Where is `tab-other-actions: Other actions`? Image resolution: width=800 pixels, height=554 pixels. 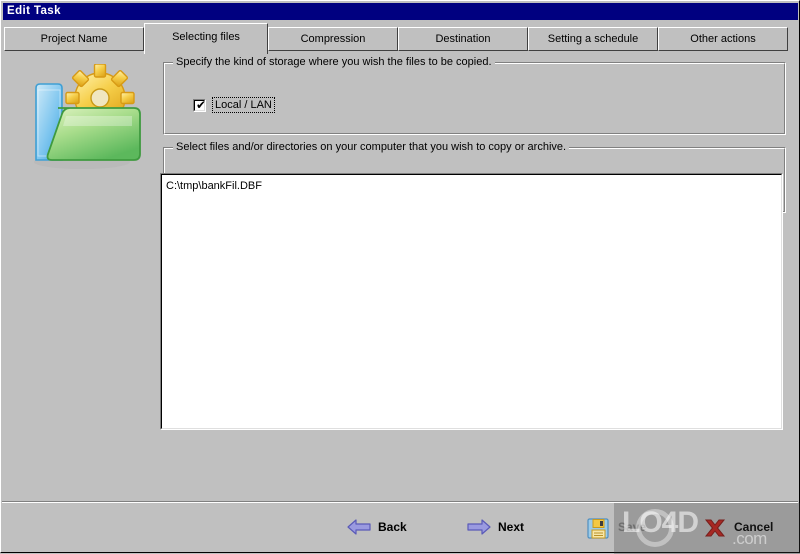 tab-other-actions: Other actions is located at coordinates (723, 39).